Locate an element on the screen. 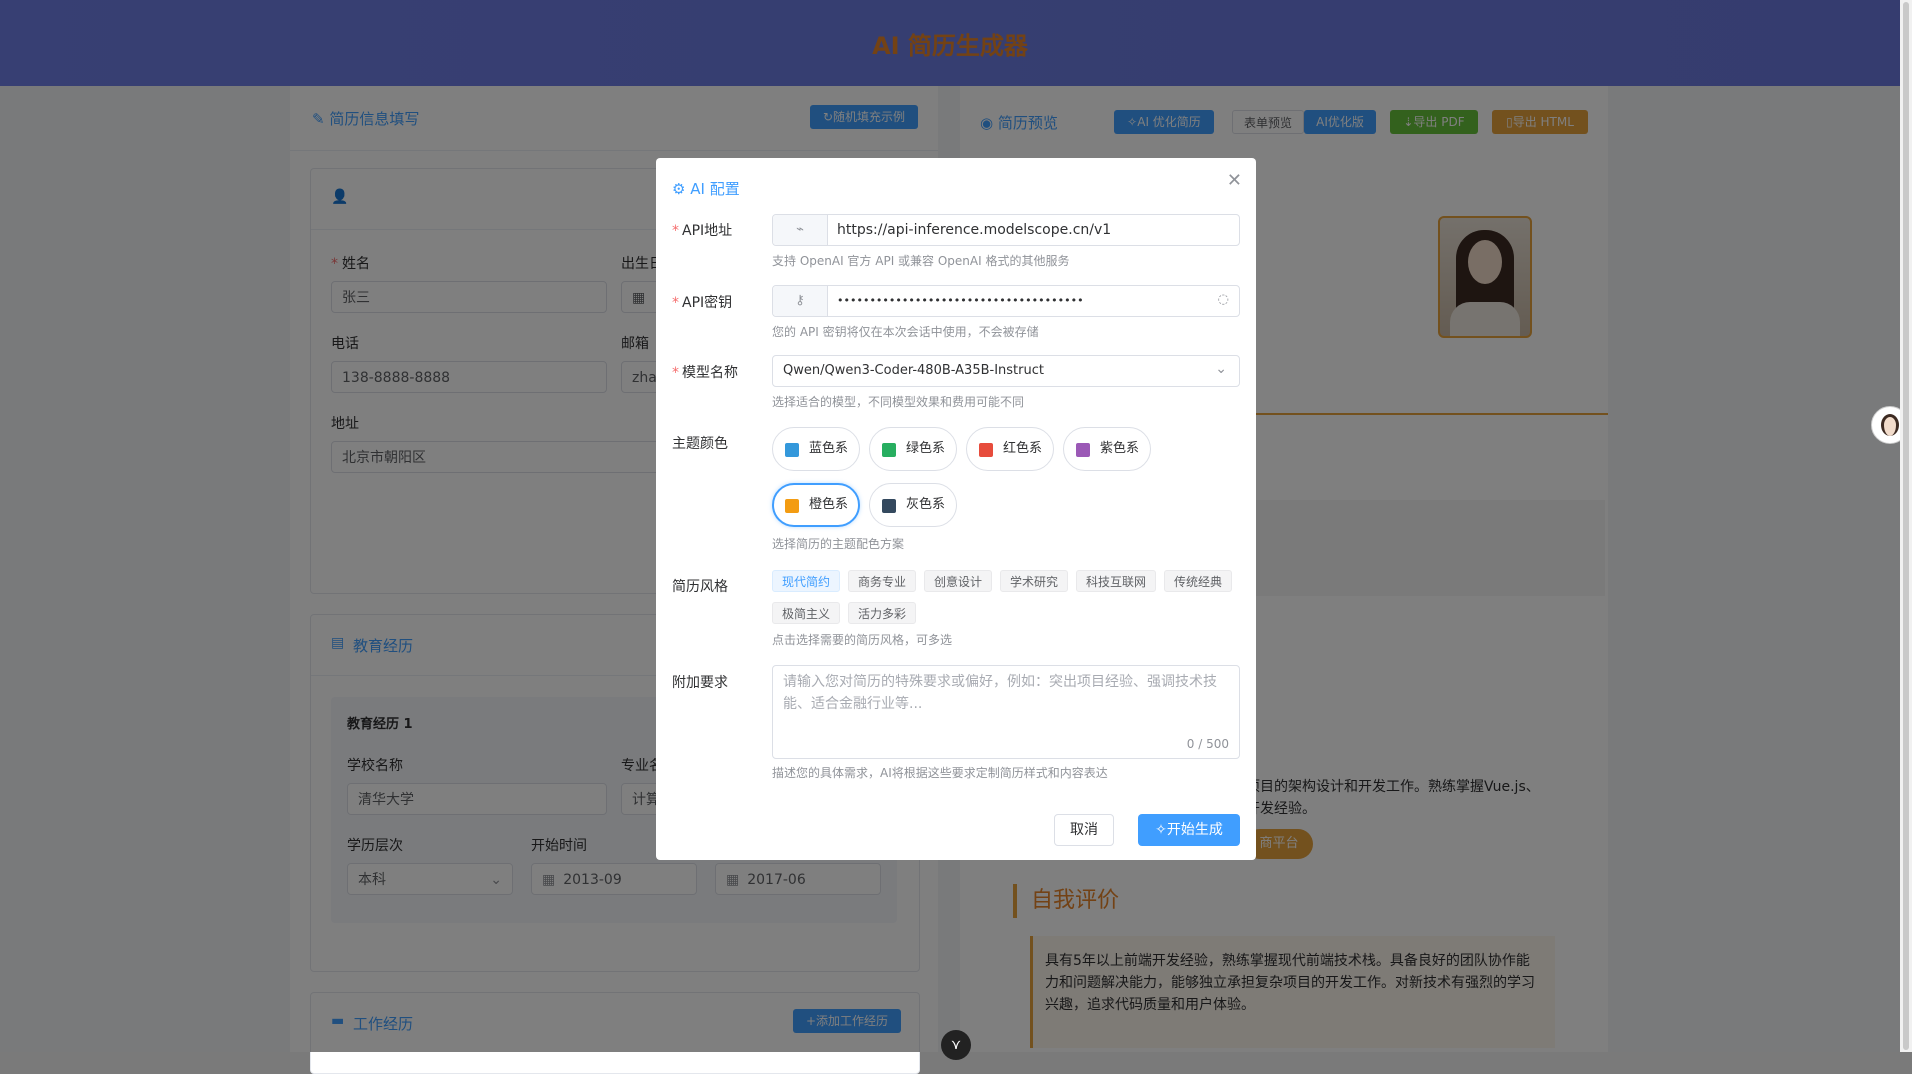  theme-orange-button: 橙色系 is located at coordinates (816, 505).